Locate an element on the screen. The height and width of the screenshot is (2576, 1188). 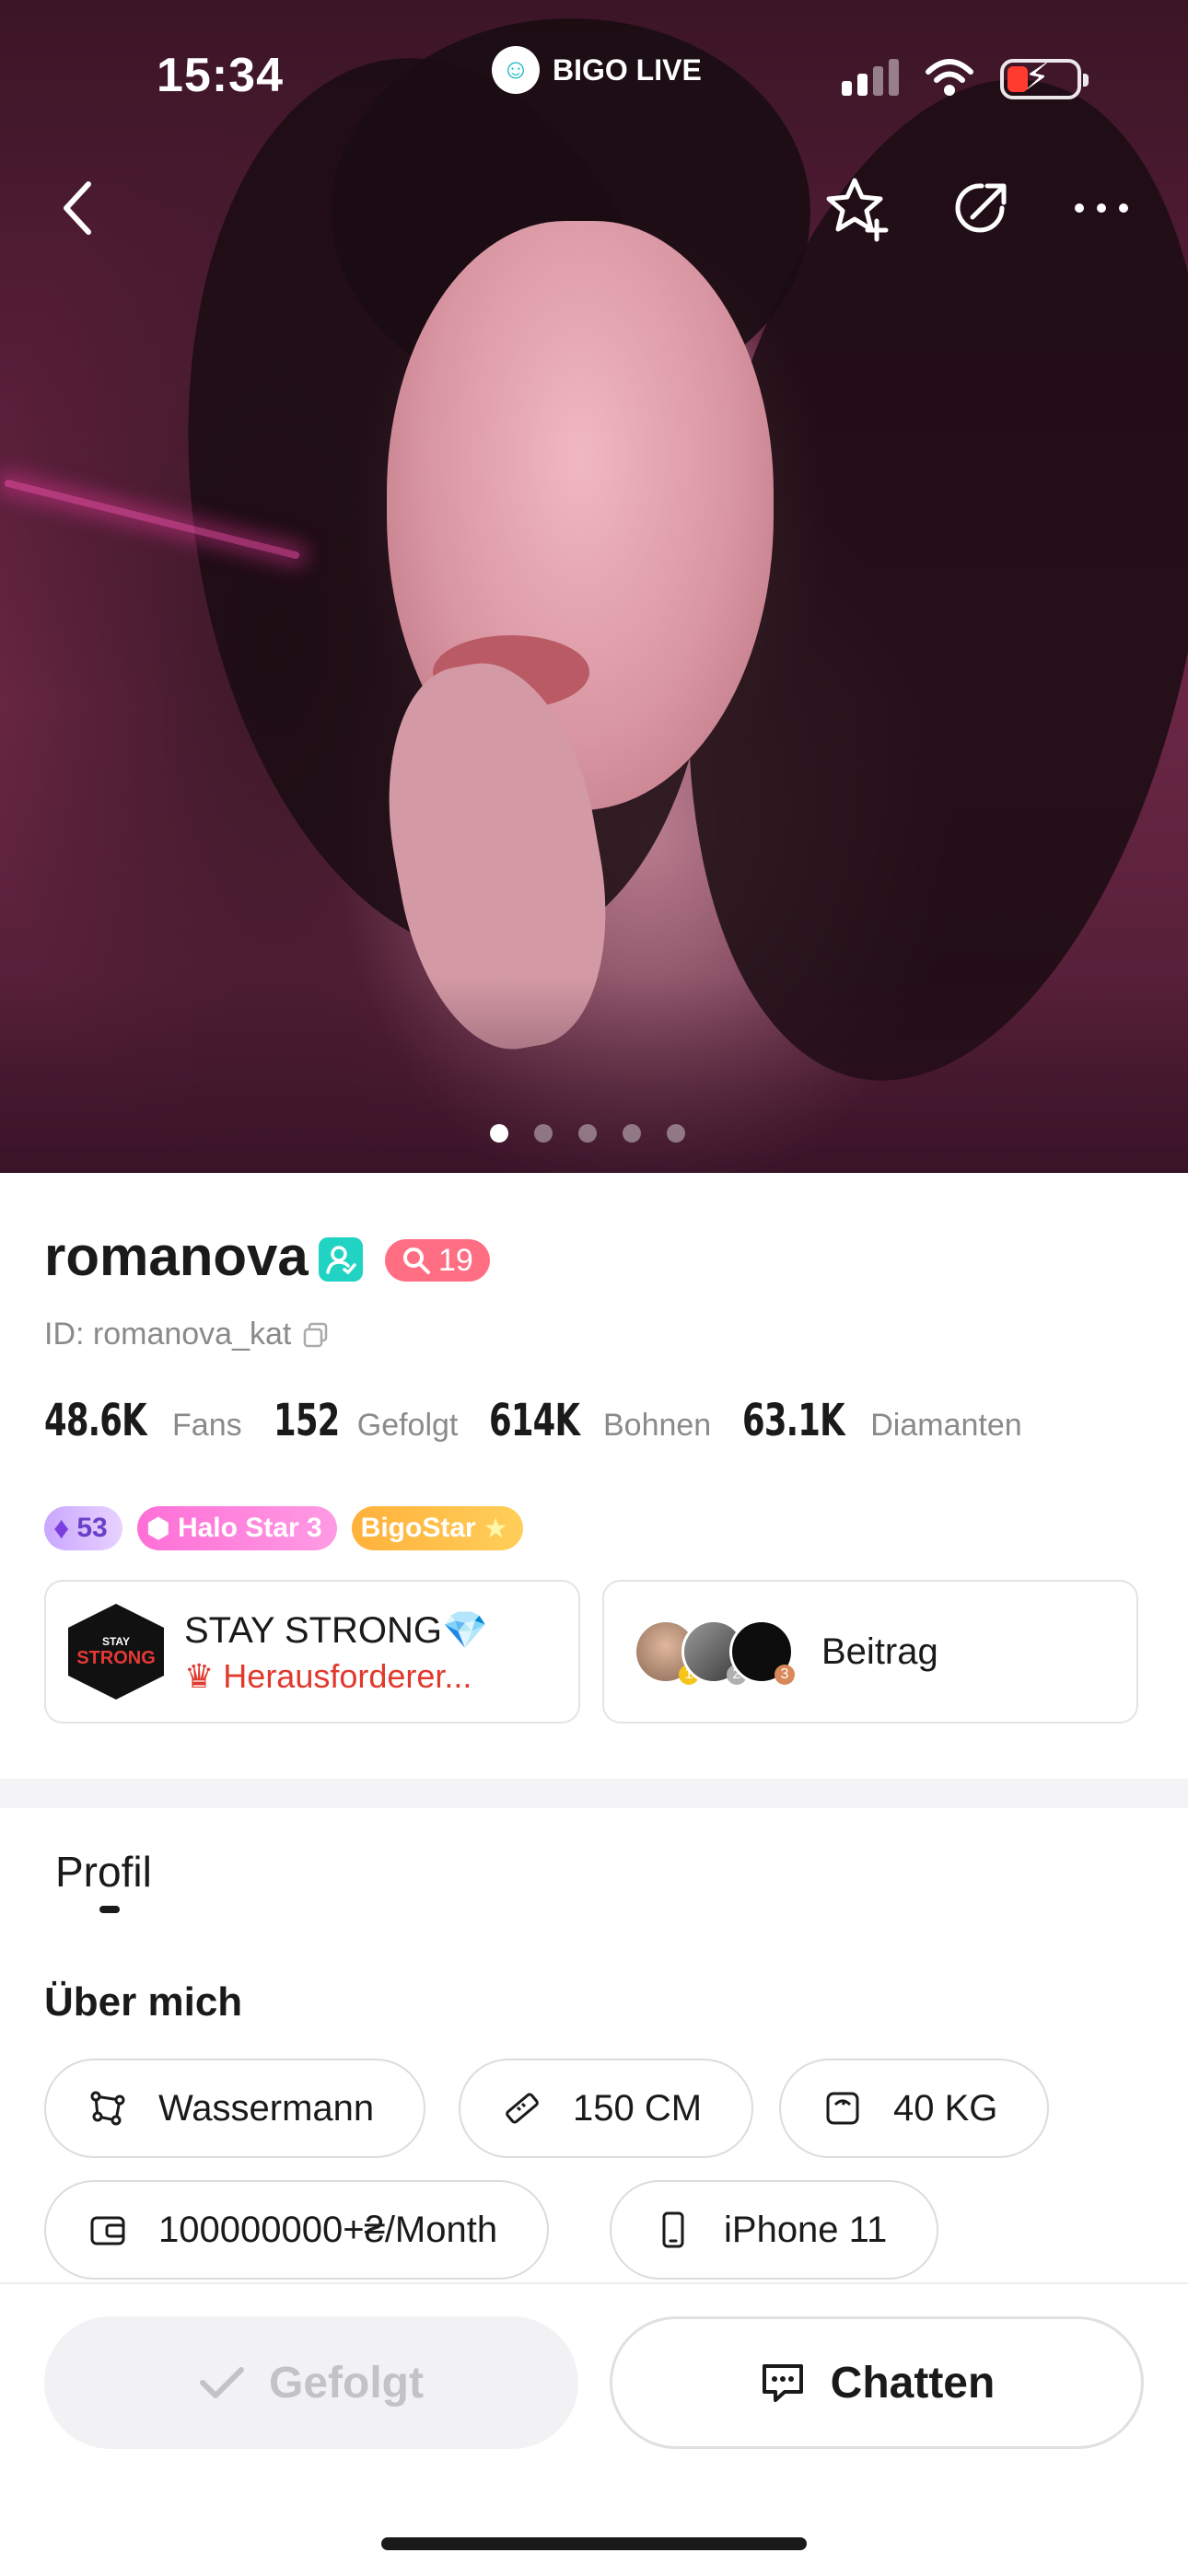
device-tag: iPhone 11 is located at coordinates (774, 2230).